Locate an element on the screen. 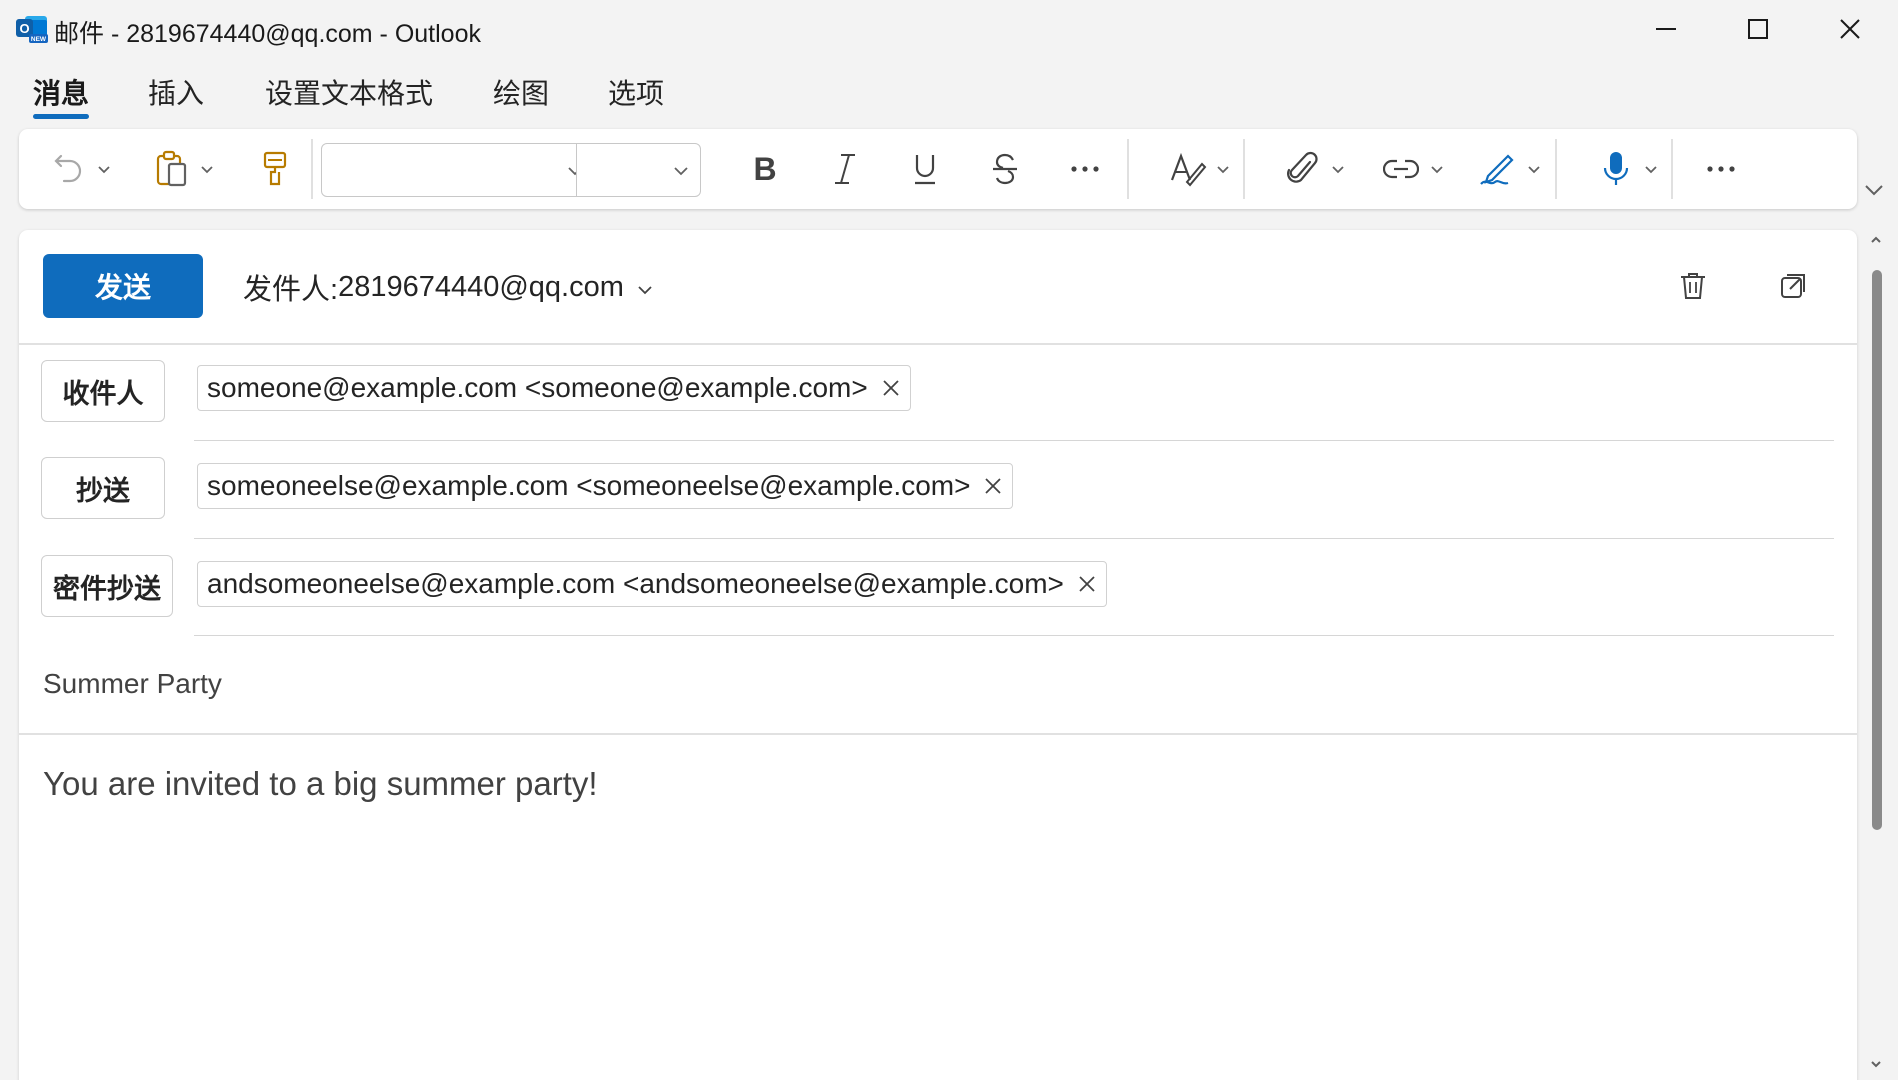 This screenshot has width=1898, height=1080. subject-input: Summer Party is located at coordinates (132, 684).